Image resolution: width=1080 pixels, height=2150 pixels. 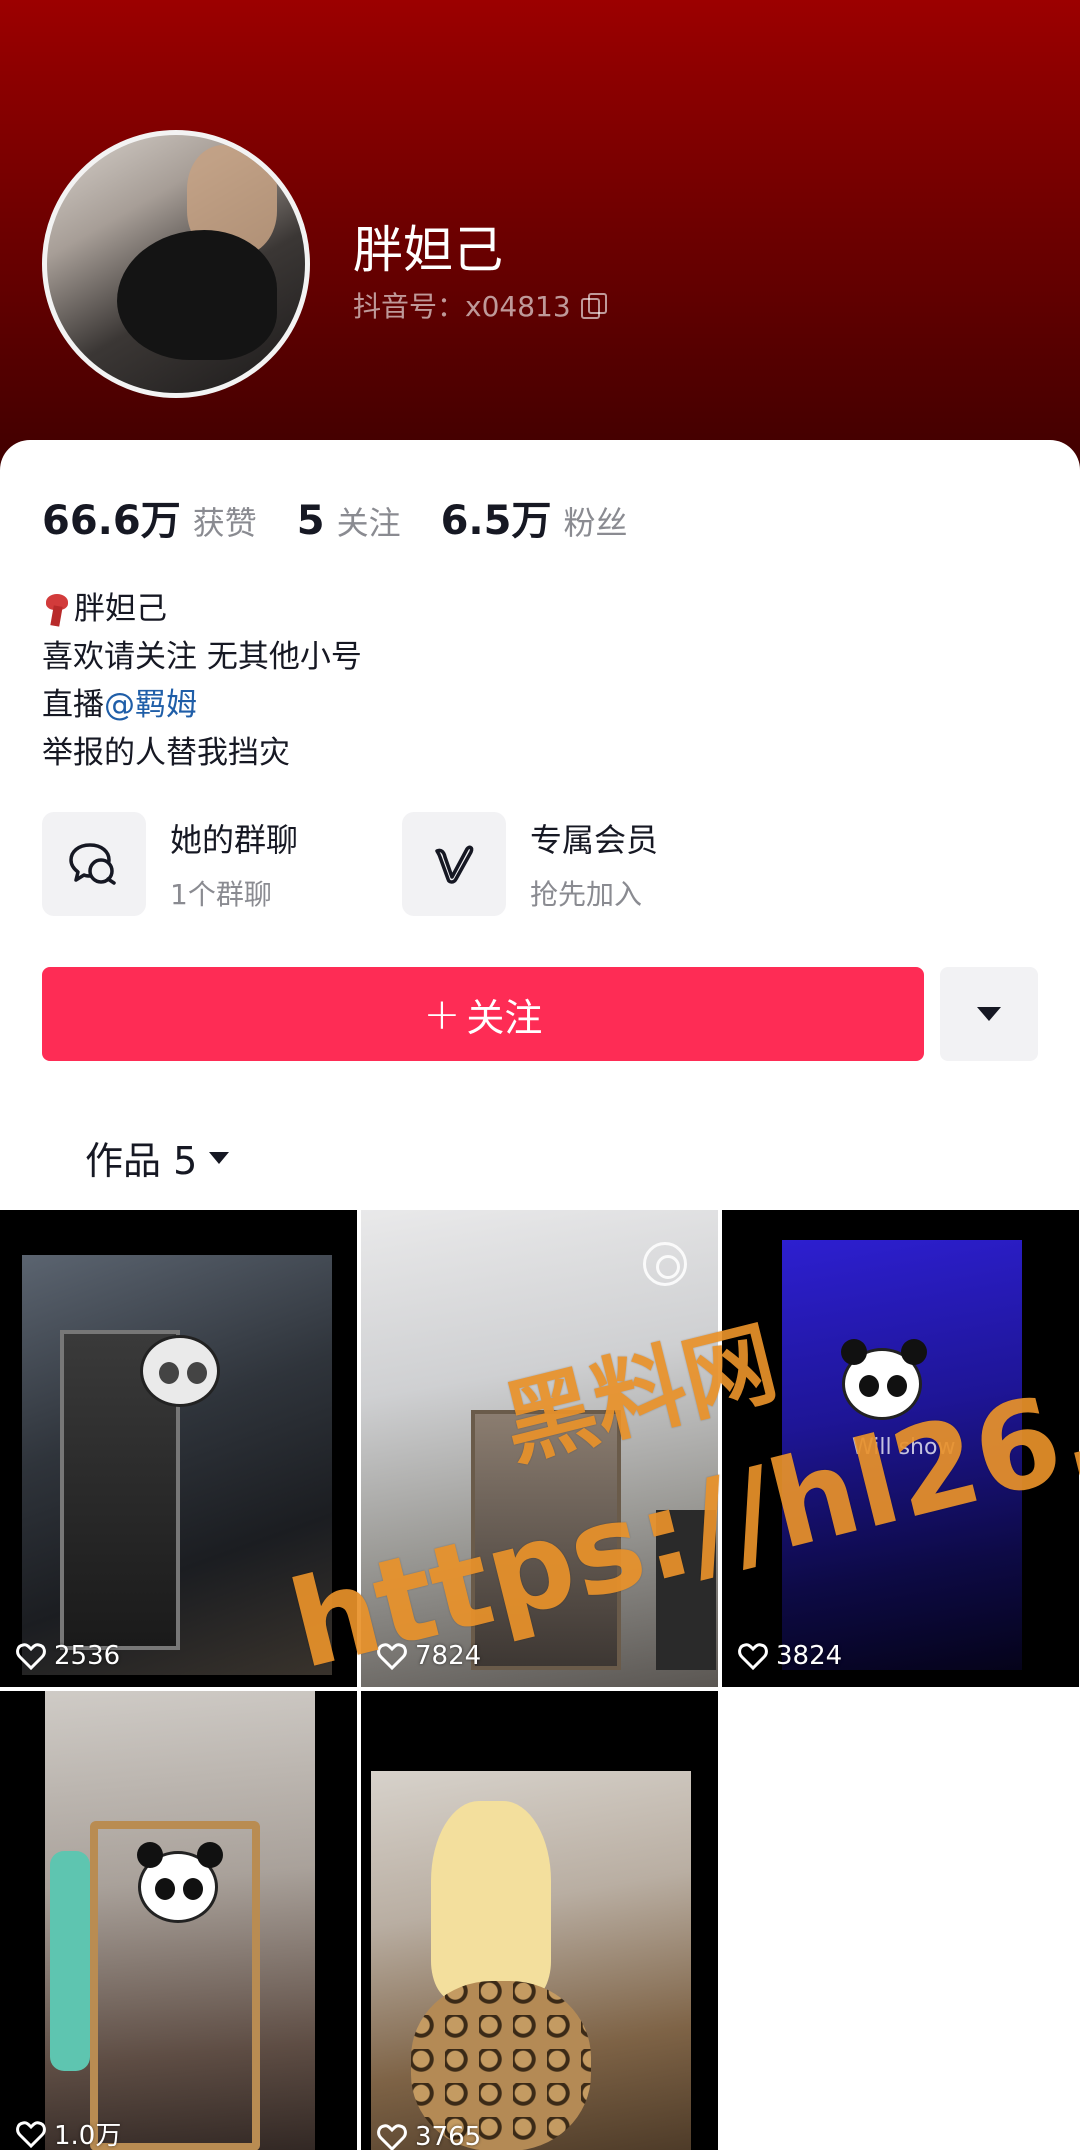 I want to click on profile-nickname: 胖妲己, so click(x=428, y=250).